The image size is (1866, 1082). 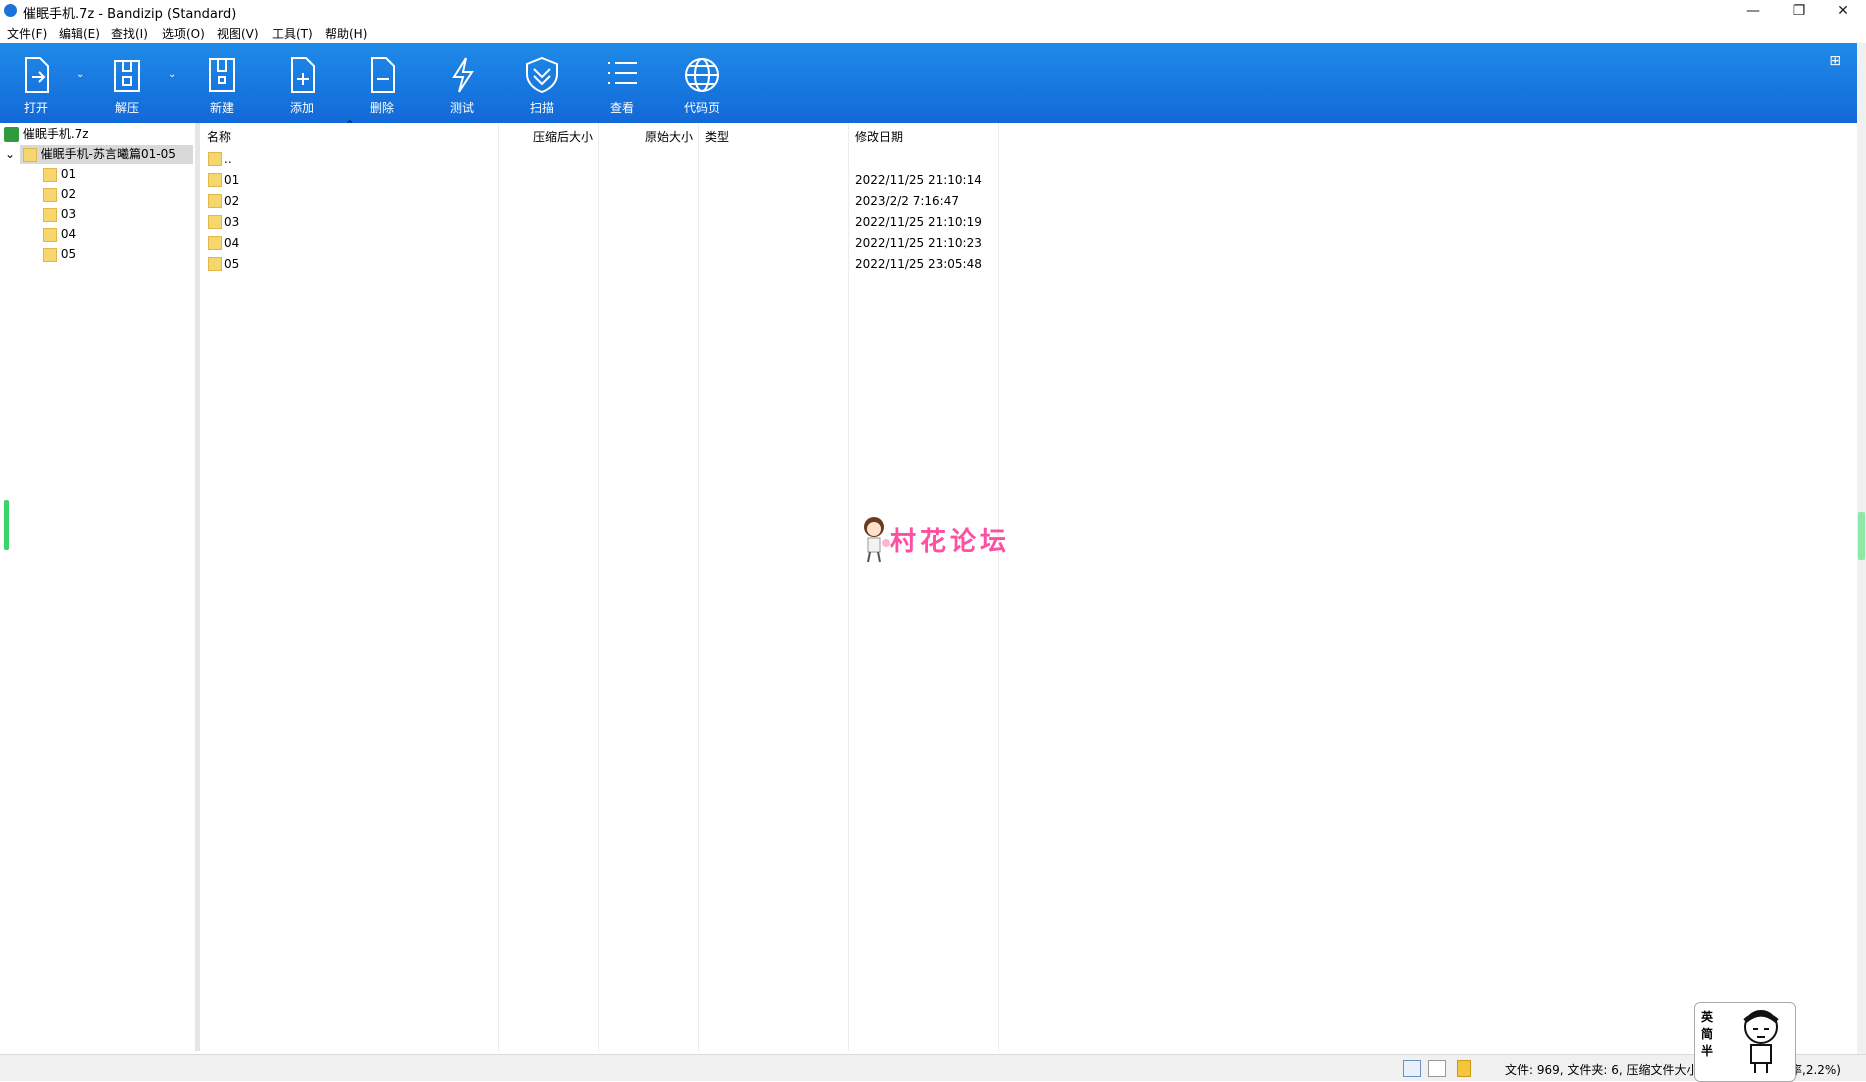 What do you see at coordinates (1753, 11) in the screenshot?
I see `minimize-button: —` at bounding box center [1753, 11].